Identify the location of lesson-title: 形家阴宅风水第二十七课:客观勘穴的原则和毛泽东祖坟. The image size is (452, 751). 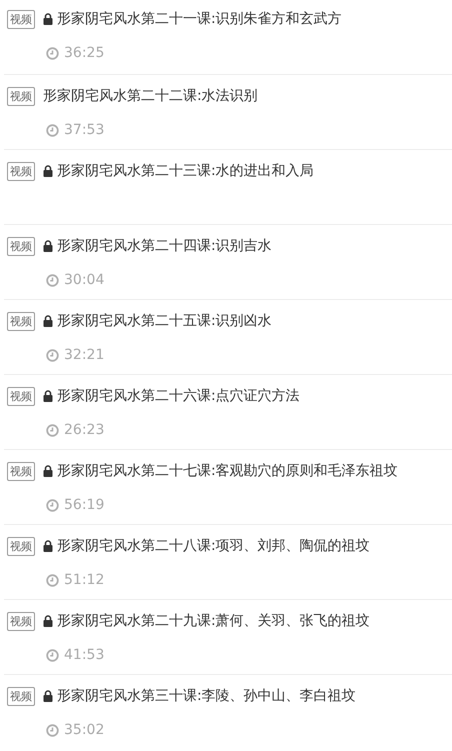
(227, 471).